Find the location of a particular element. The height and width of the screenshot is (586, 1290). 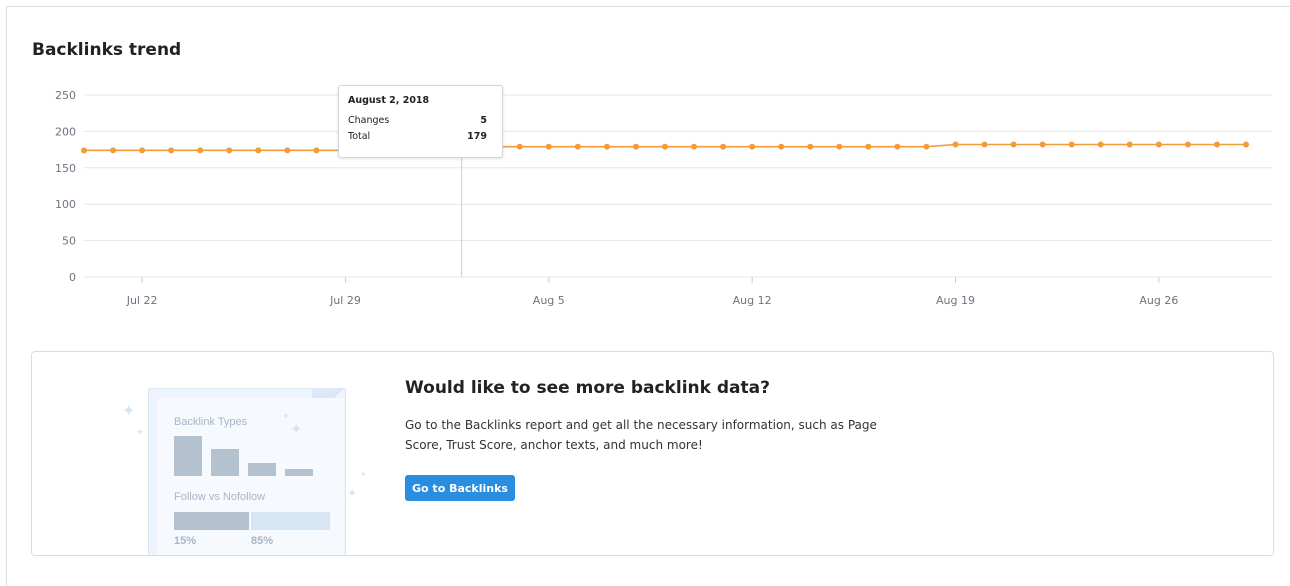

x-tick-label: Jul 22 is located at coordinates (142, 300).